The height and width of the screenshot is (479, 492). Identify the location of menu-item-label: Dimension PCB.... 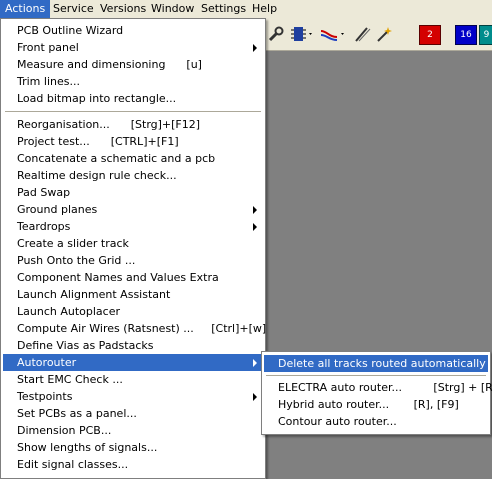
(64, 430).